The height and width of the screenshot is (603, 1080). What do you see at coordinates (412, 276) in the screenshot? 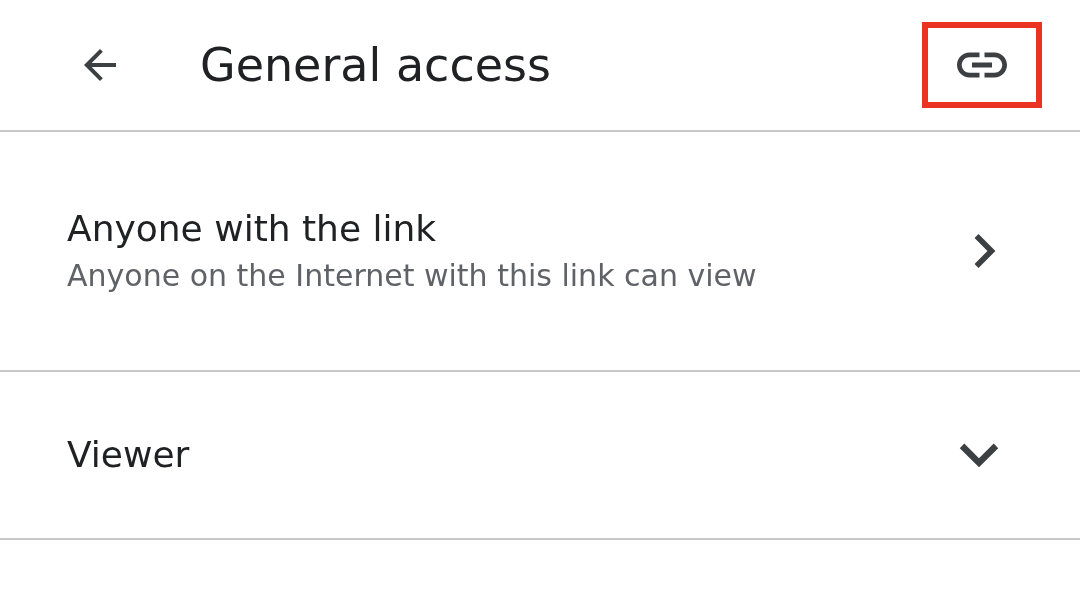
I see `option-description: Anyone on the Internet with this link can view` at bounding box center [412, 276].